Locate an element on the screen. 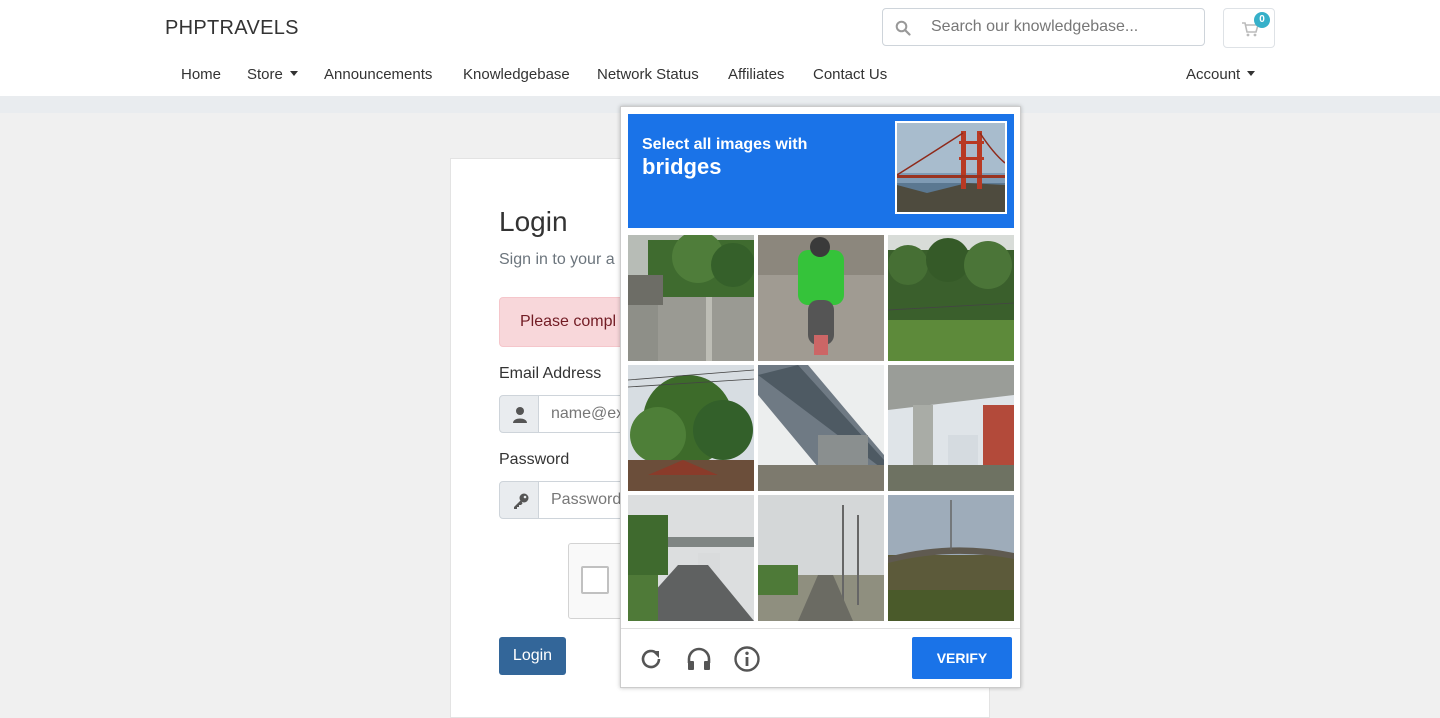 The image size is (1440, 718). nav-store-label: Store is located at coordinates (265, 74).